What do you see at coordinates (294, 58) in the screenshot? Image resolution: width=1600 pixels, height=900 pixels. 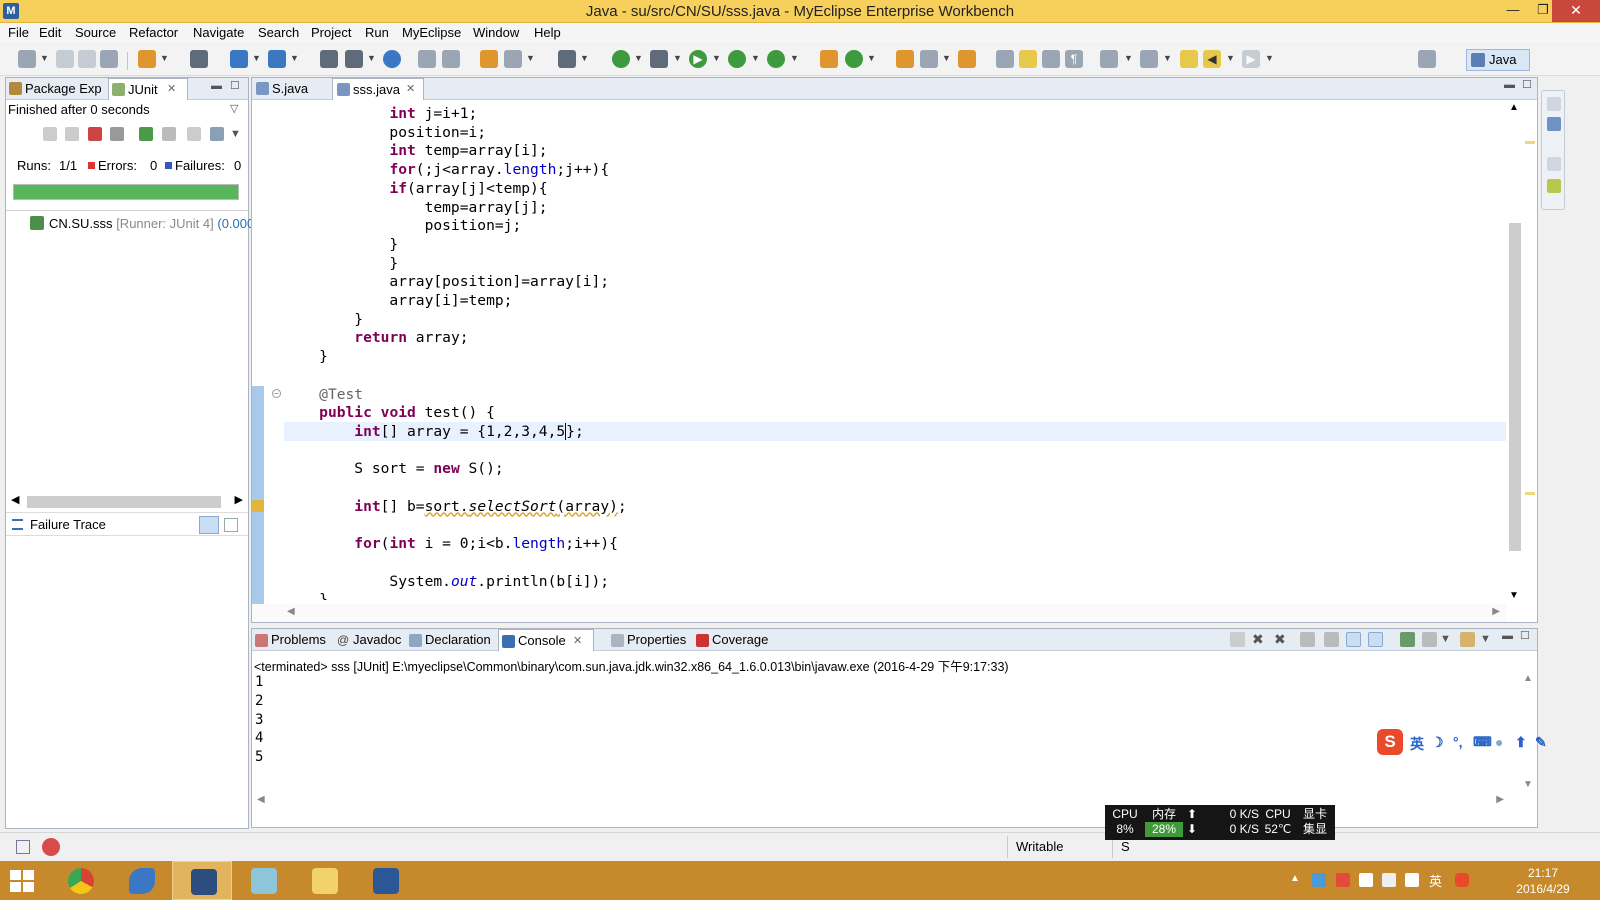 I see `ejb-dropdown-icon: ▼` at bounding box center [294, 58].